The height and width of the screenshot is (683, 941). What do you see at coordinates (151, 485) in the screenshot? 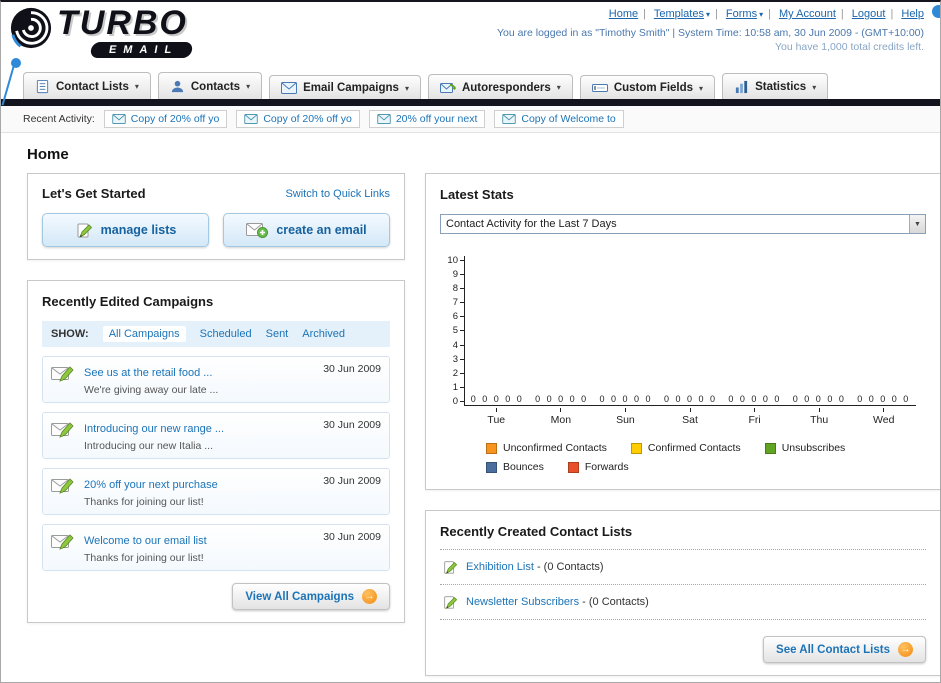
I see `campaign-title-link: 20% off your next purchase` at bounding box center [151, 485].